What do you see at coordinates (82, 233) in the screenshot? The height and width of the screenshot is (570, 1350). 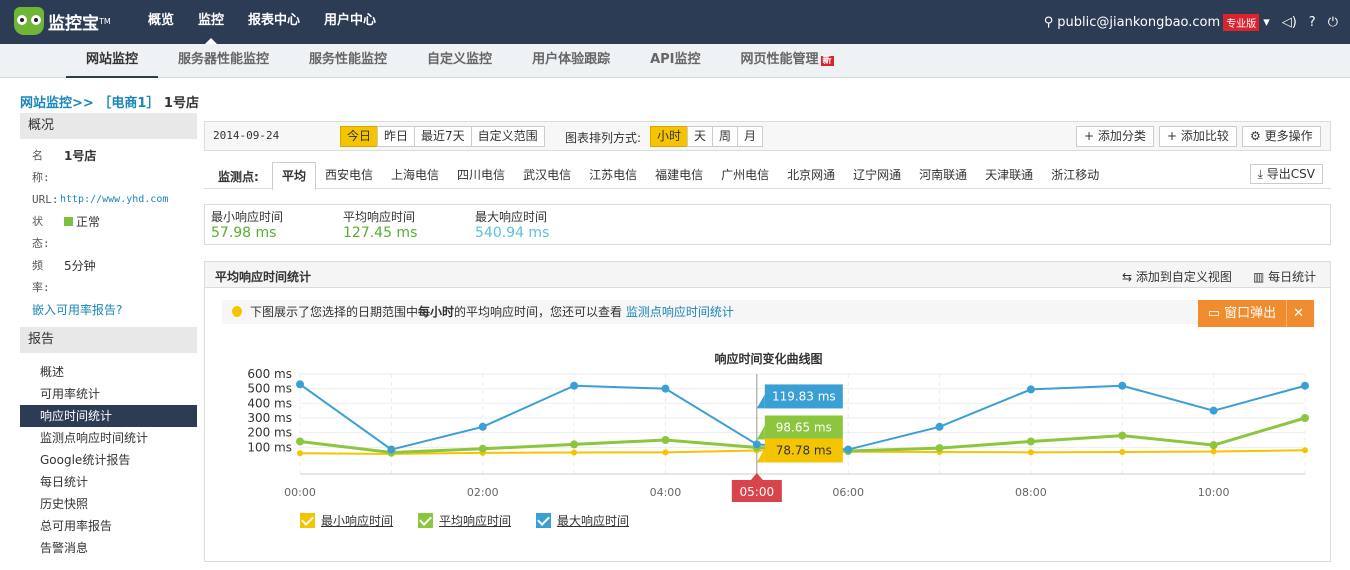 I see `status-value: 正常` at bounding box center [82, 233].